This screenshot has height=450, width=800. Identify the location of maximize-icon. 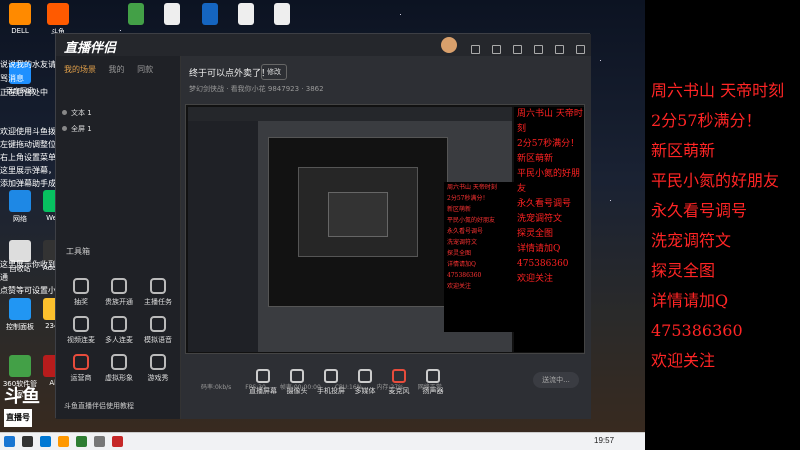
(559, 49).